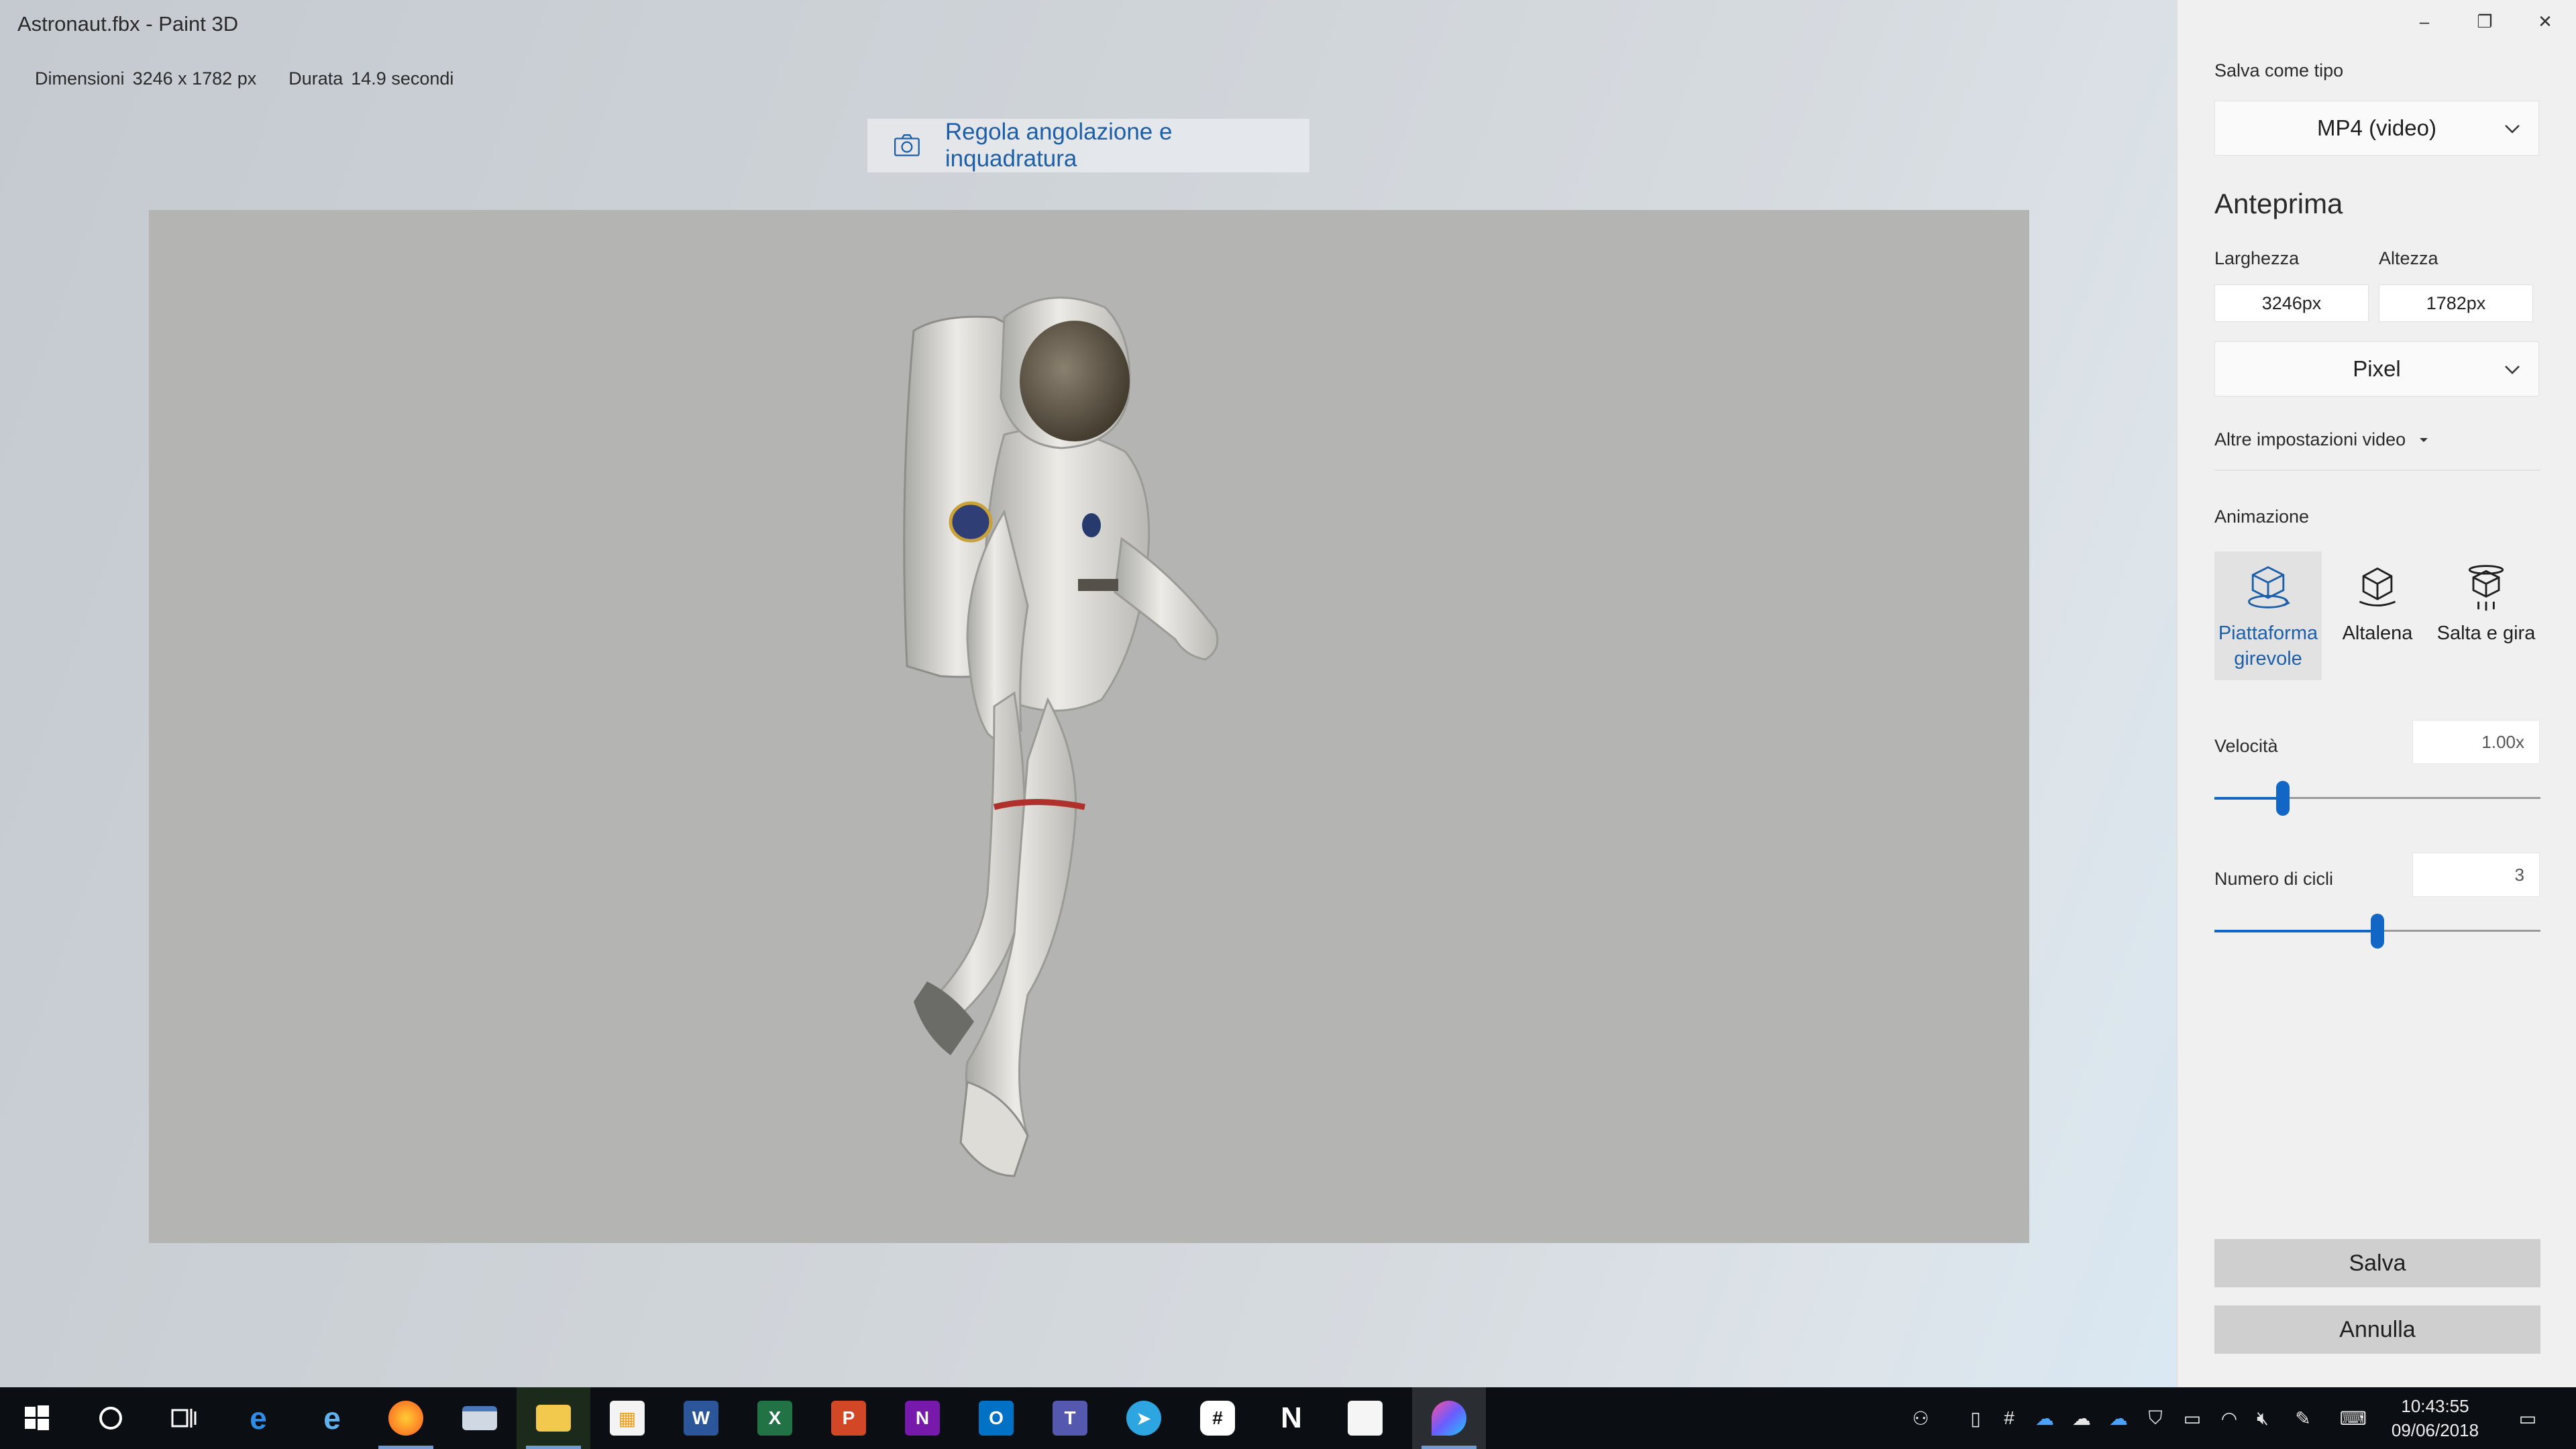  Describe the element at coordinates (2377, 615) in the screenshot. I see `animation-swing-option: Altalena` at that location.